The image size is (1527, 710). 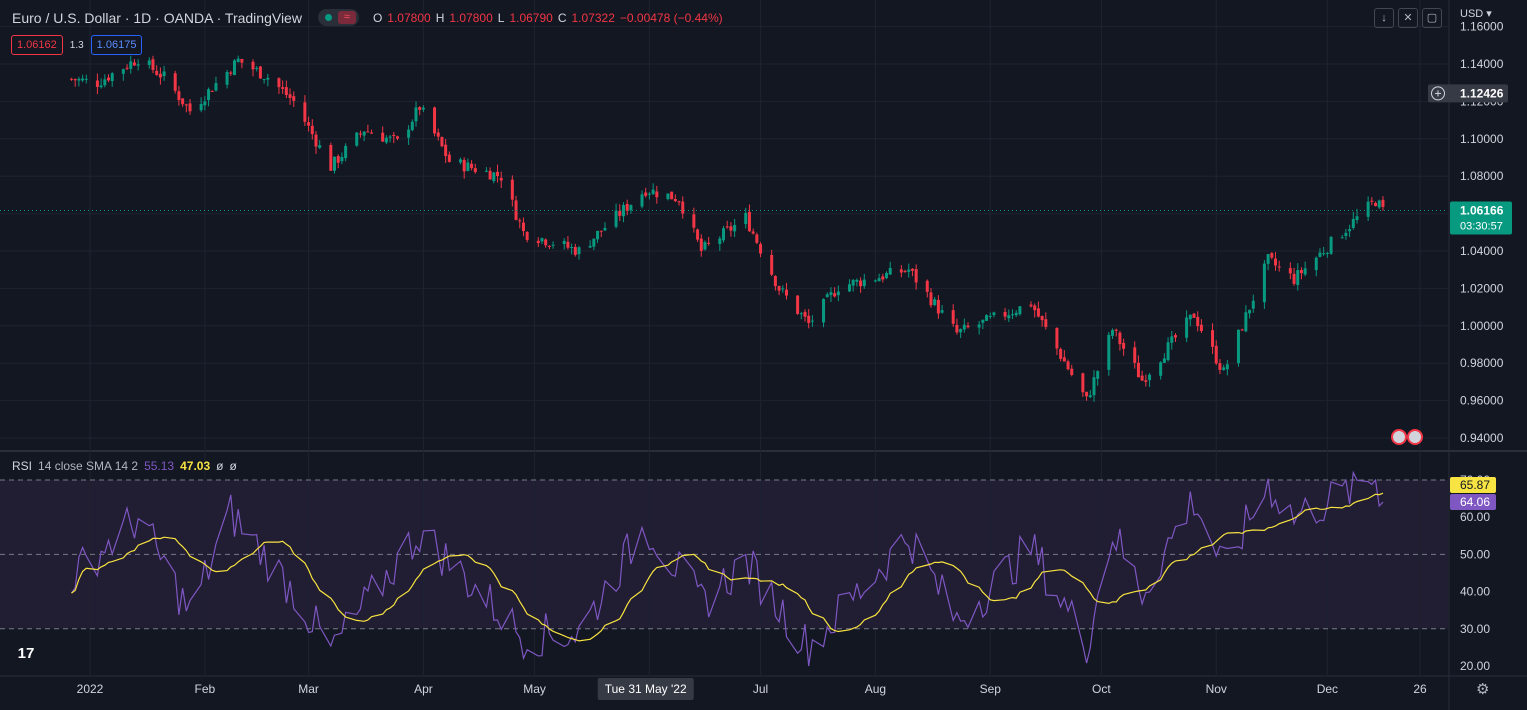 What do you see at coordinates (328, 17) in the screenshot?
I see `market-open-icon` at bounding box center [328, 17].